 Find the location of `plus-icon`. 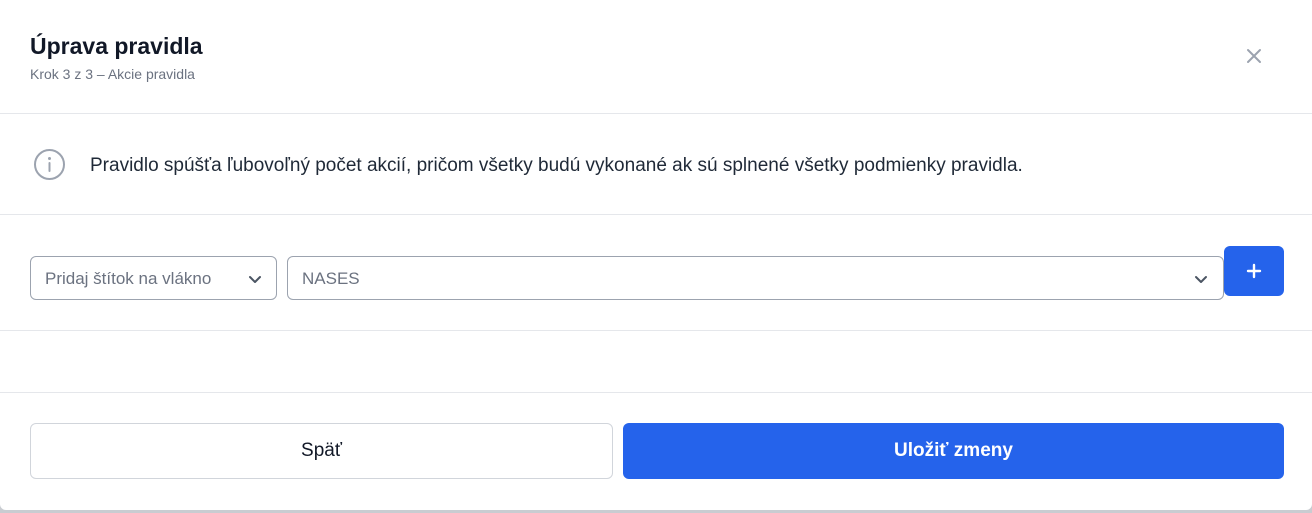

plus-icon is located at coordinates (1254, 271).